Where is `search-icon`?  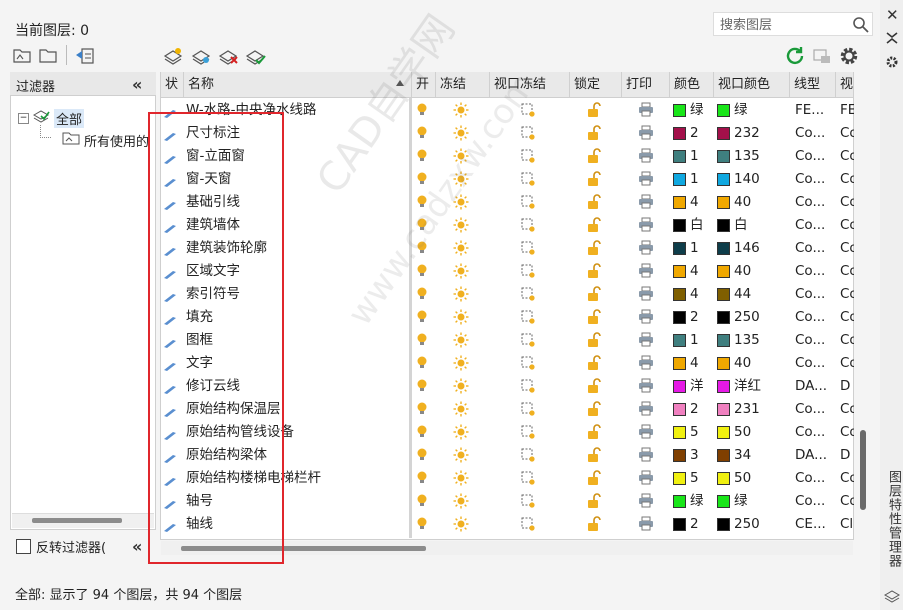 search-icon is located at coordinates (861, 27).